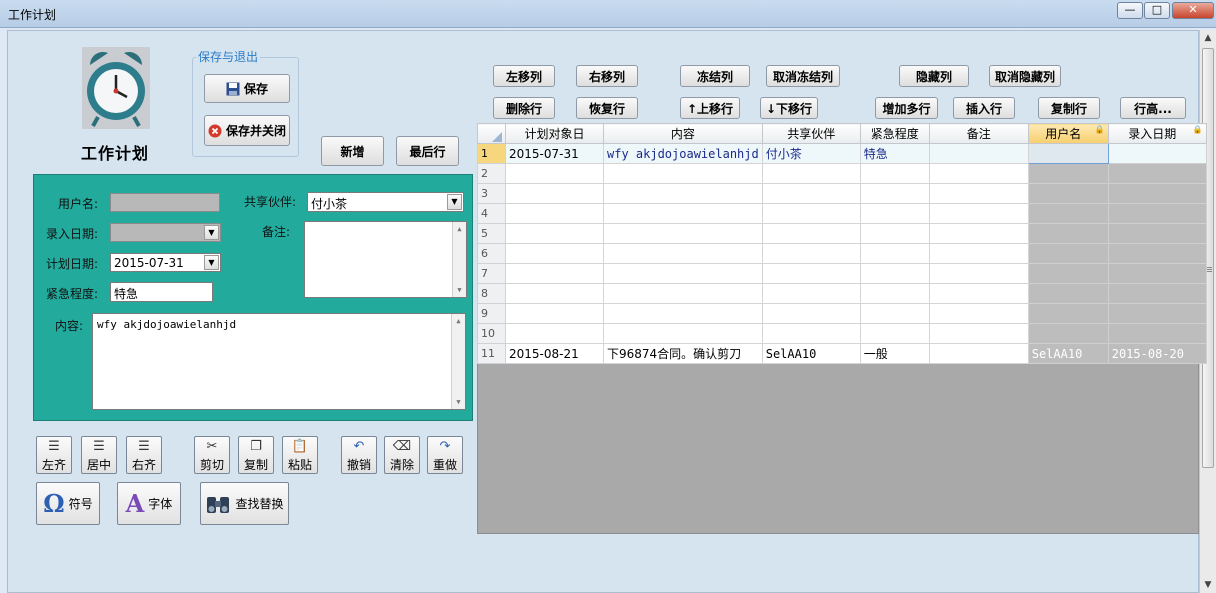  What do you see at coordinates (1069, 108) in the screenshot?
I see `copy-row-button: 复制行` at bounding box center [1069, 108].